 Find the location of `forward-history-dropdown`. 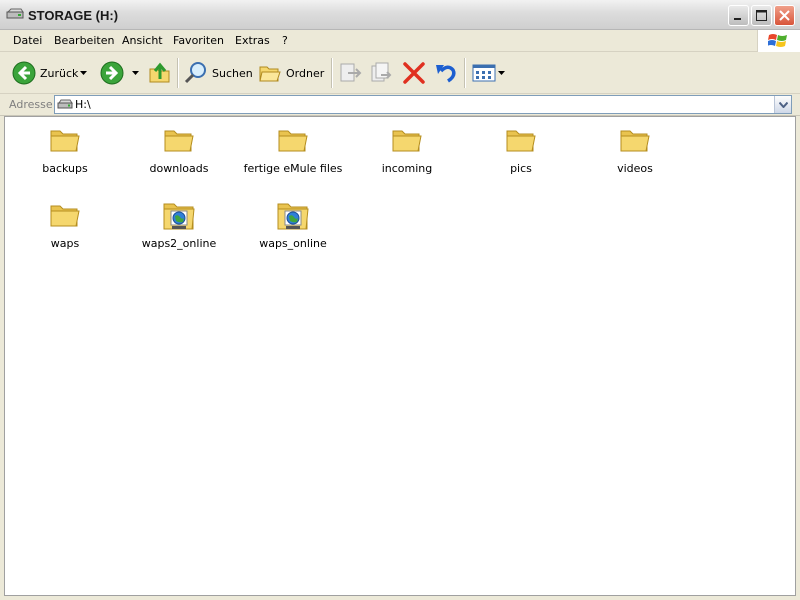

forward-history-dropdown is located at coordinates (135, 73).